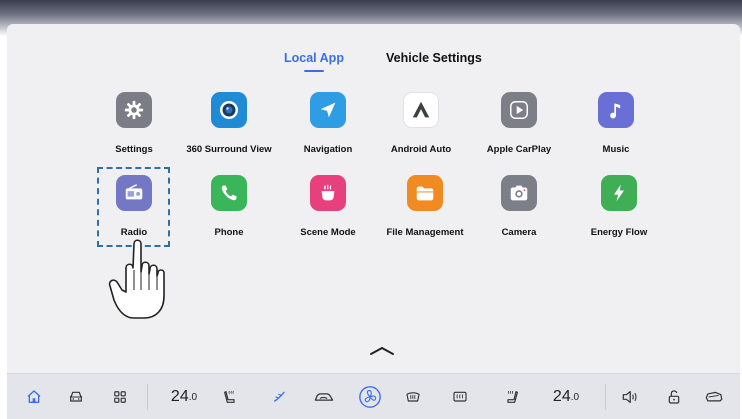 This screenshot has width=742, height=419. What do you see at coordinates (179, 396) in the screenshot?
I see `driver-temperature-value: 24` at bounding box center [179, 396].